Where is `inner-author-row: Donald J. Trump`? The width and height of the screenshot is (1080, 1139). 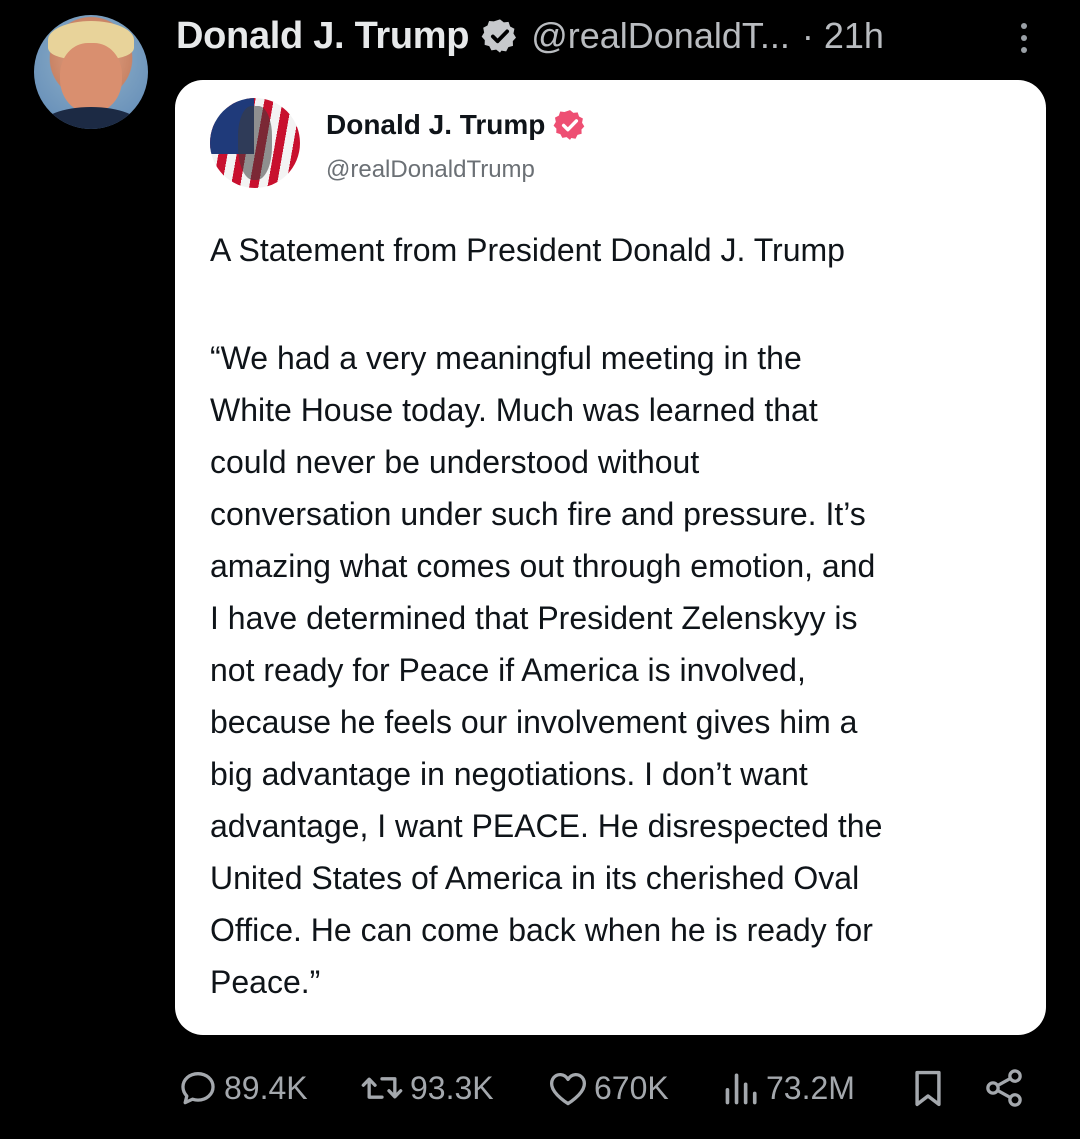 inner-author-row: Donald J. Trump is located at coordinates (456, 125).